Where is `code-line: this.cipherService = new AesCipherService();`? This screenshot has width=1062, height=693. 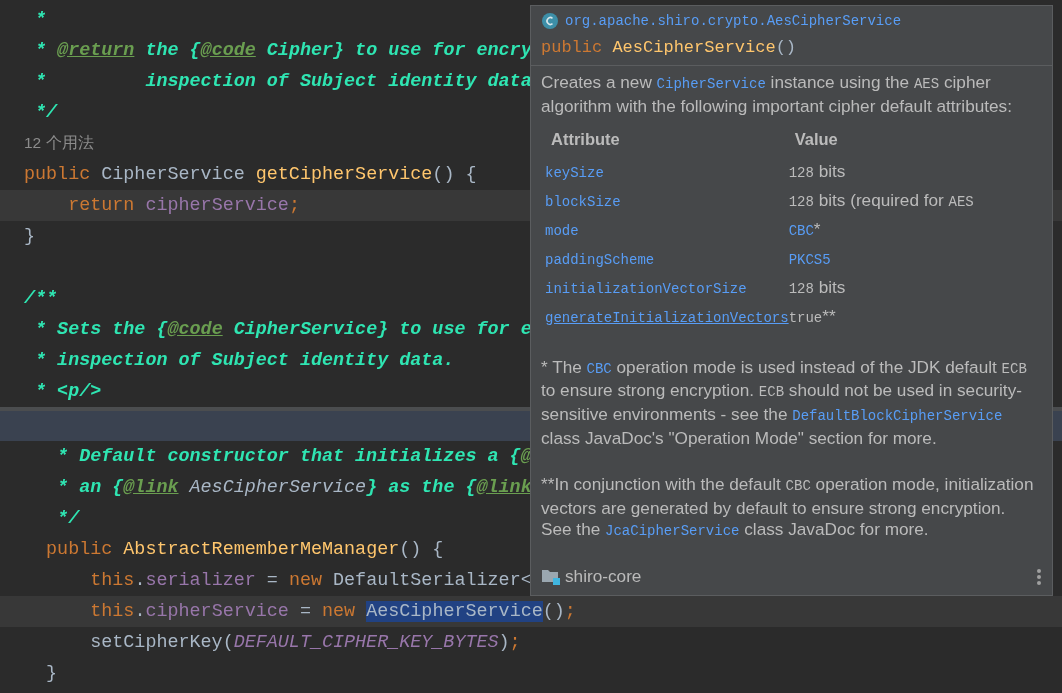 code-line: this.cipherService = new AesCipherService(); is located at coordinates (332, 611).